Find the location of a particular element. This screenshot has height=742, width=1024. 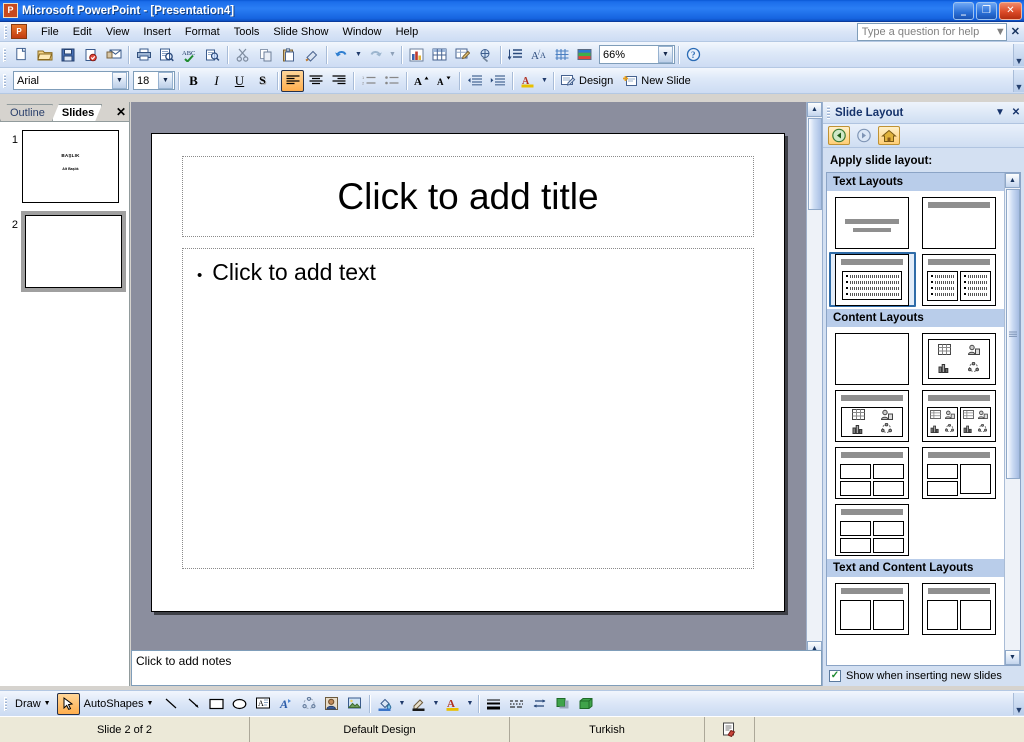

drawing-toolbar-grip is located at coordinates (5, 703).